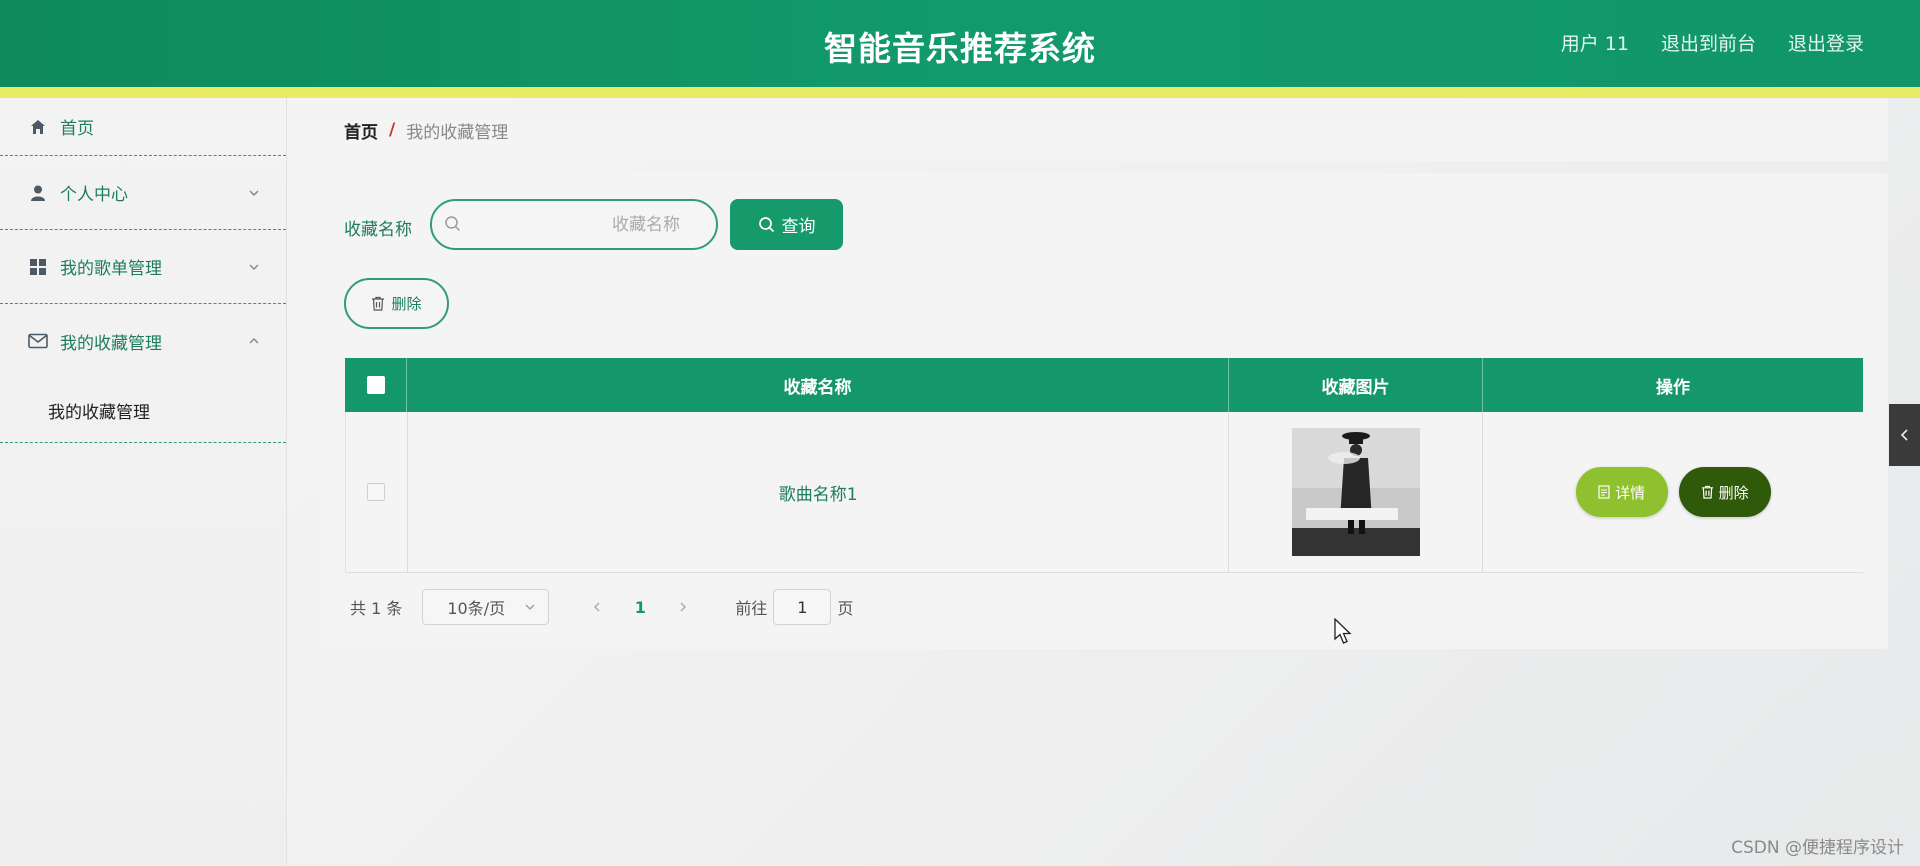 This screenshot has height=866, width=1920. Describe the element at coordinates (1708, 42) in the screenshot. I see `exit-to-front-link: 退出到前台` at that location.